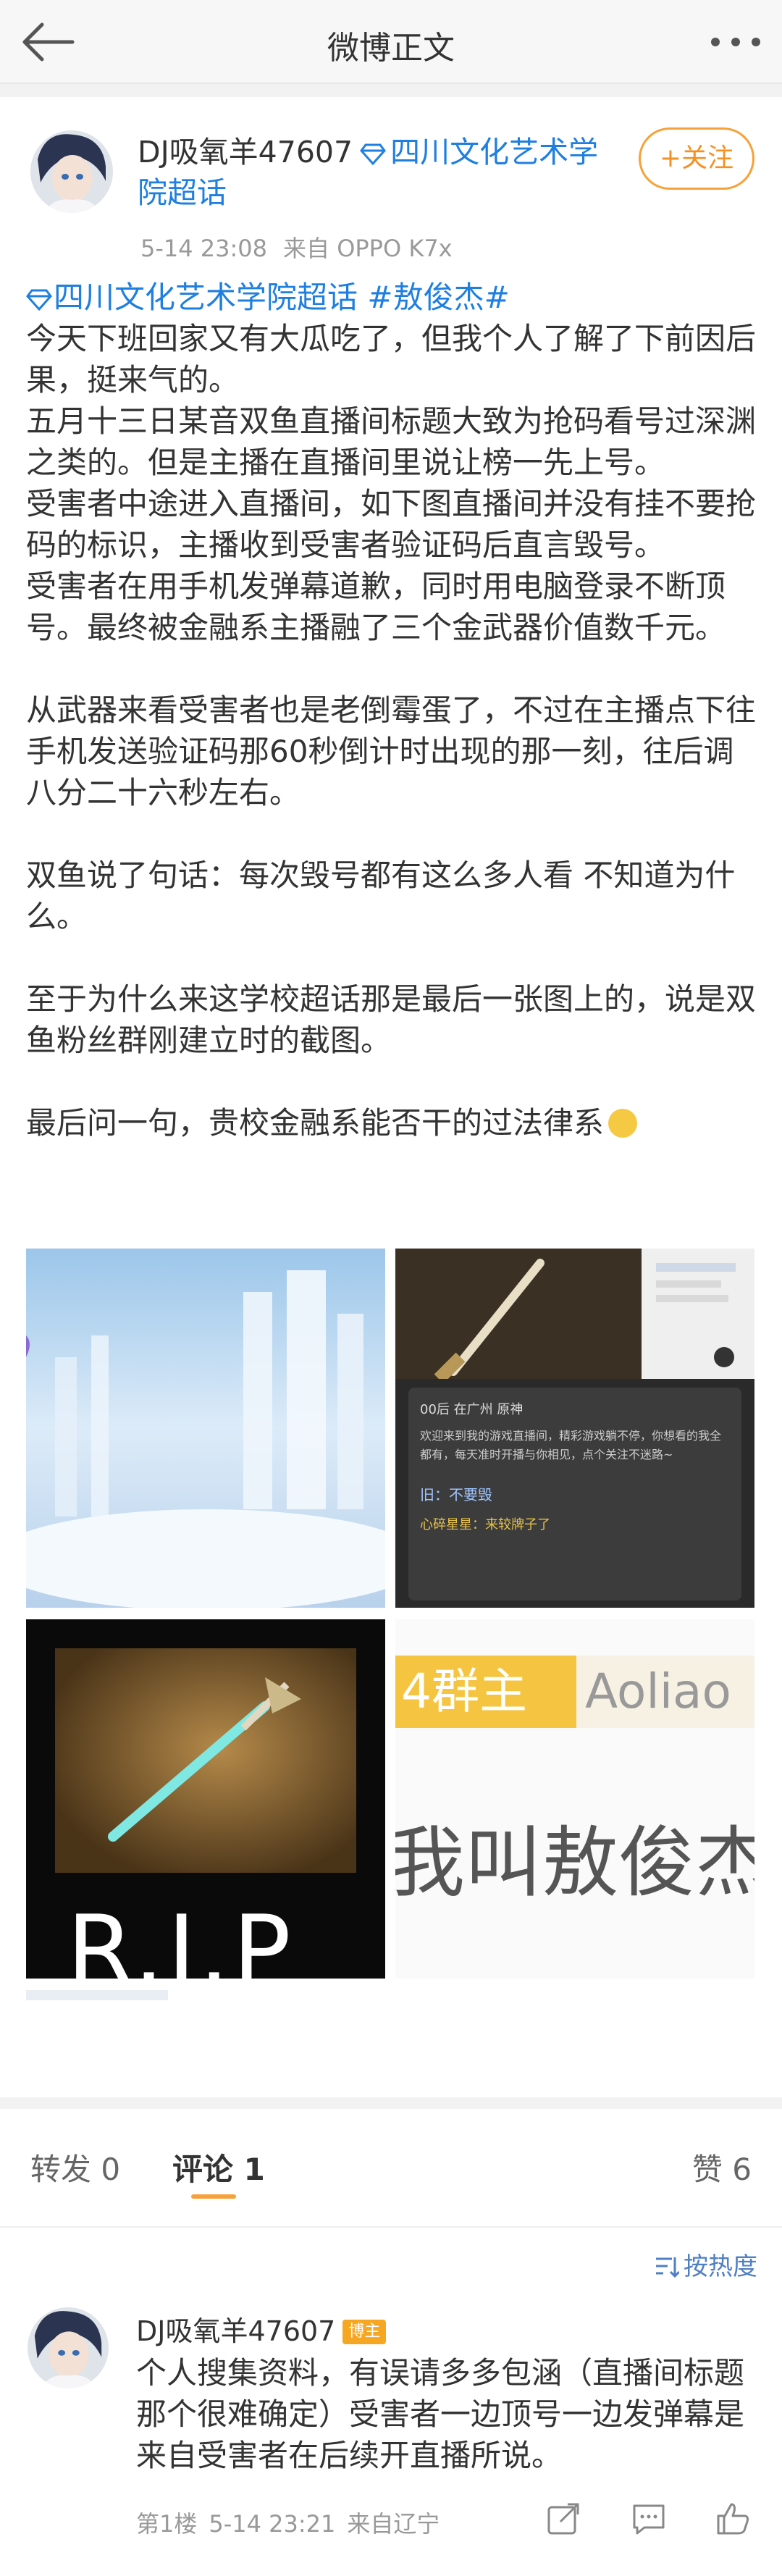 This screenshot has width=782, height=2576. I want to click on big-name-text: 我叫敖俊杰, so click(574, 1863).